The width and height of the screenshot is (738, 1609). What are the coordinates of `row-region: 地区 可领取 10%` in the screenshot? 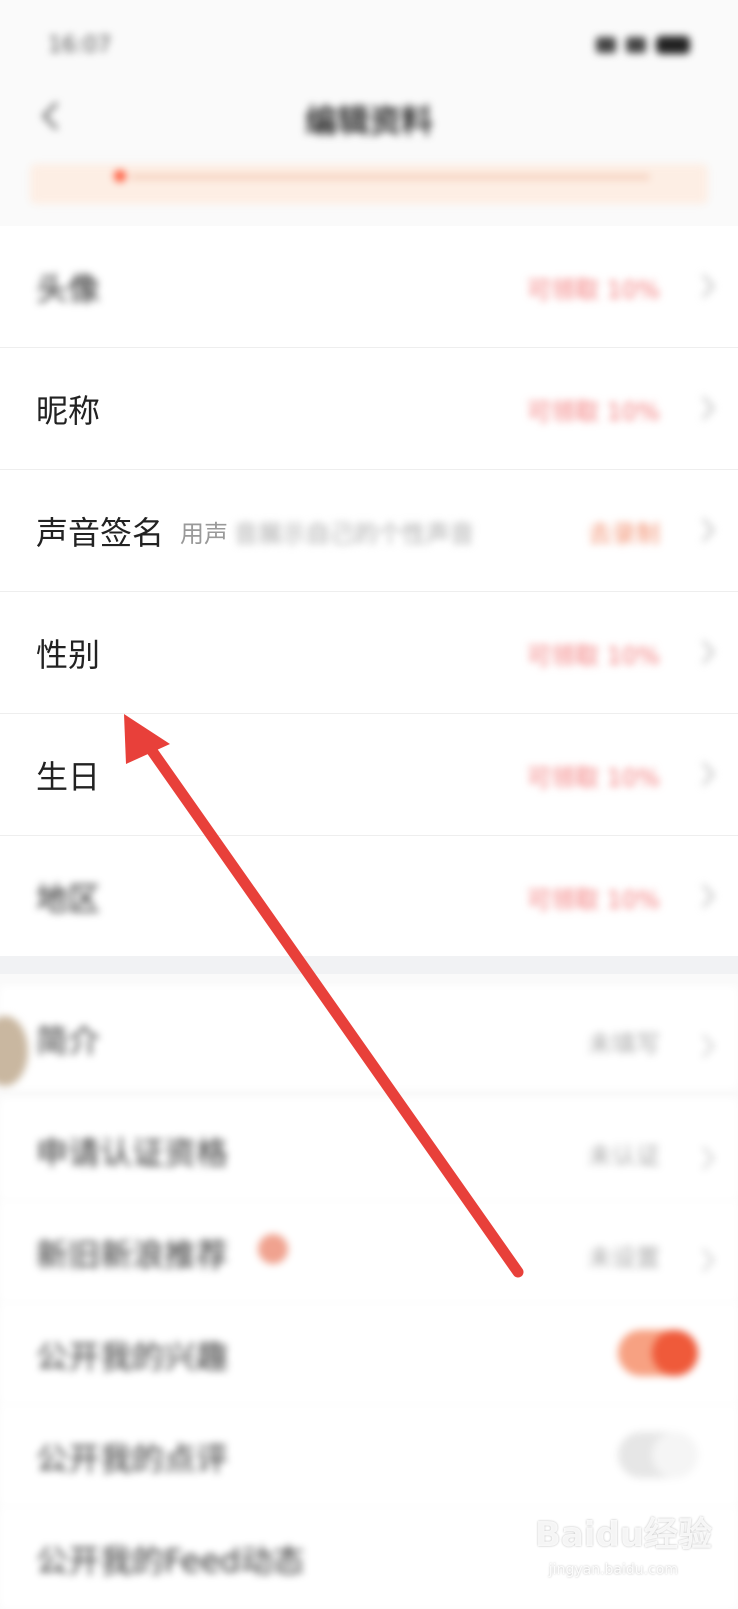 It's located at (369, 897).